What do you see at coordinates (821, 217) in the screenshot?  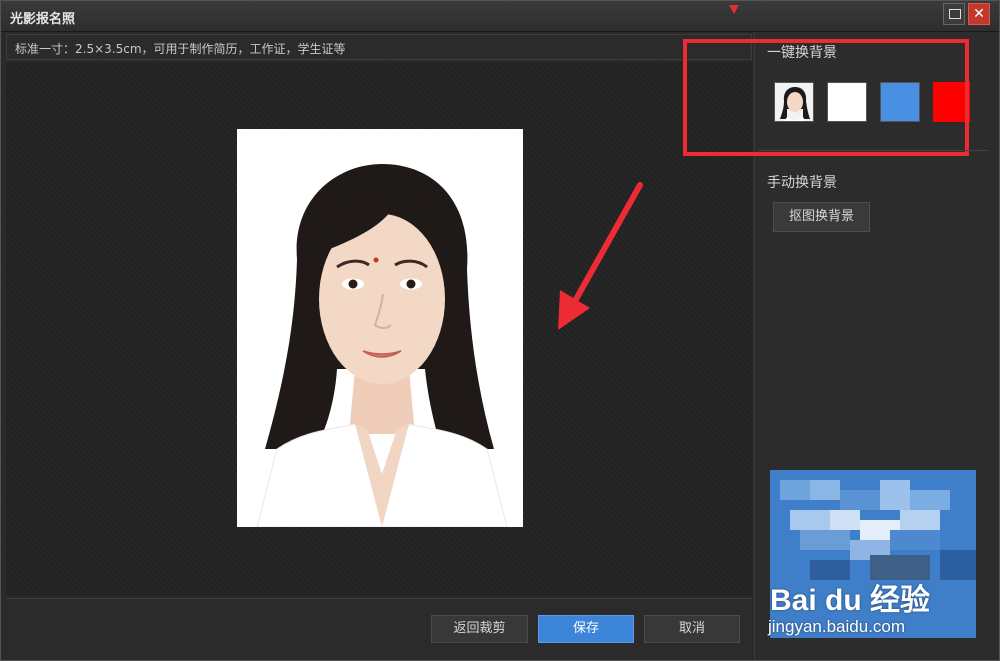 I see `matting-bg-button: 抠图换背景` at bounding box center [821, 217].